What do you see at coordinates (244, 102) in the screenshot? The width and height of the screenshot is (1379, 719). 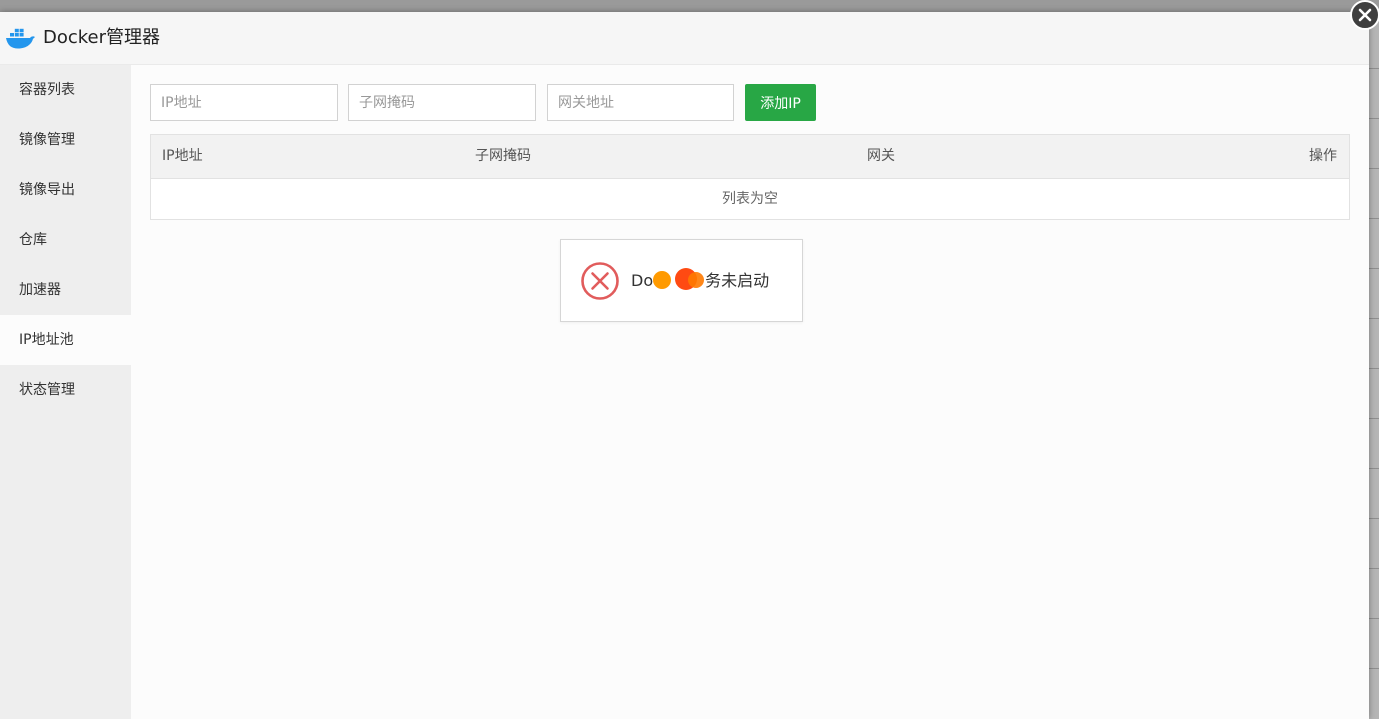 I see `ip-address-input` at bounding box center [244, 102].